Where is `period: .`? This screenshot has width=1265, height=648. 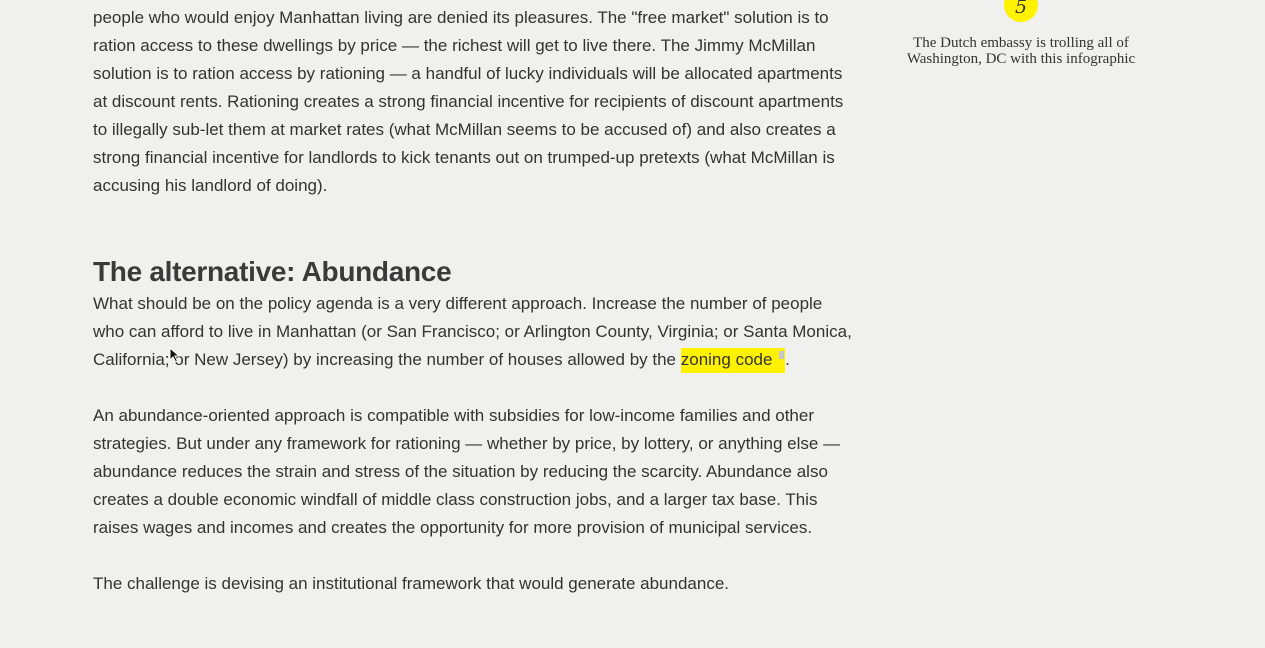
period: . is located at coordinates (787, 359).